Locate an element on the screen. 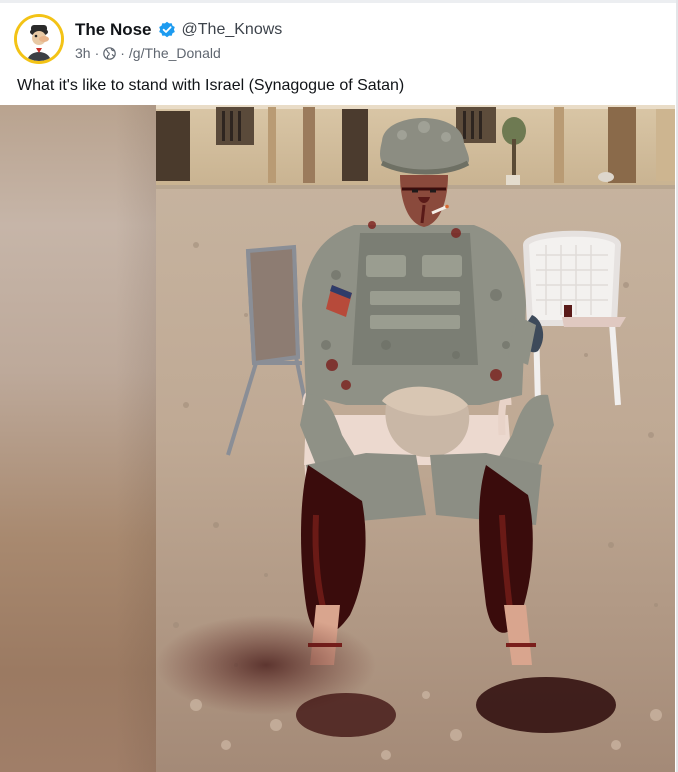 This screenshot has width=678, height=772. author-name: The Nose is located at coordinates (113, 30).